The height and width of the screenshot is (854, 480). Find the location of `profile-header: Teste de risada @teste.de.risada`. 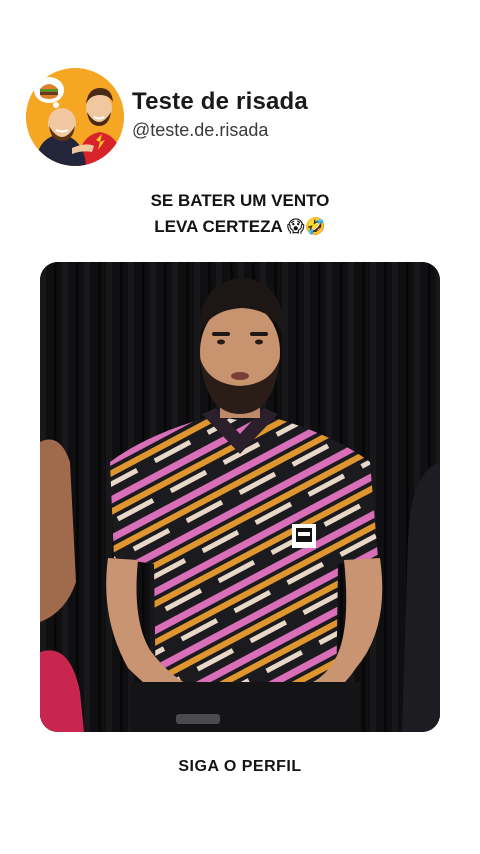

profile-header: Teste de risada @teste.de.risada is located at coordinates (167, 117).